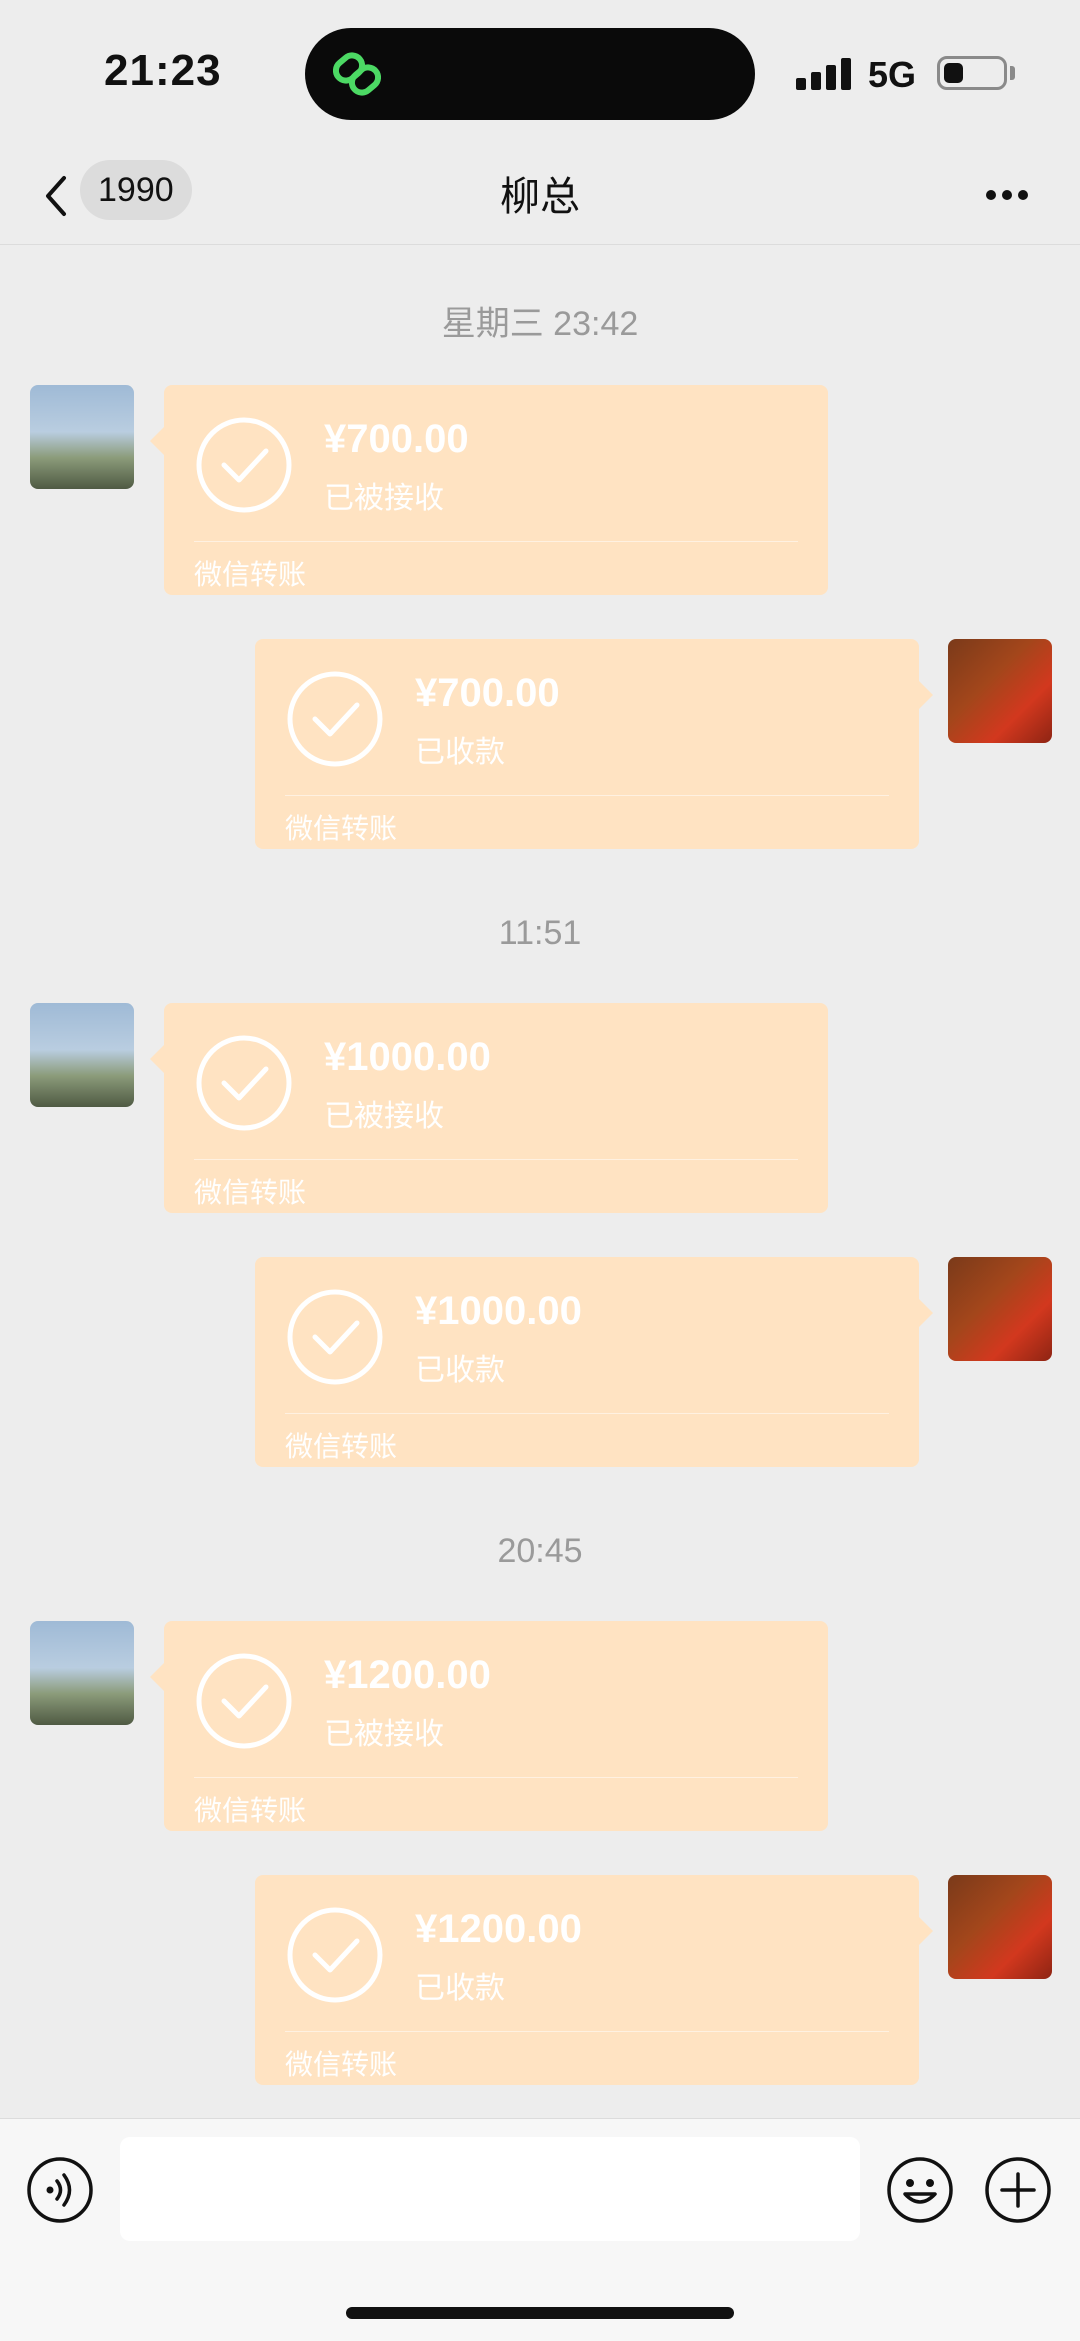 The height and width of the screenshot is (2341, 1080). Describe the element at coordinates (824, 73) in the screenshot. I see `cellular-signal-icon` at that location.